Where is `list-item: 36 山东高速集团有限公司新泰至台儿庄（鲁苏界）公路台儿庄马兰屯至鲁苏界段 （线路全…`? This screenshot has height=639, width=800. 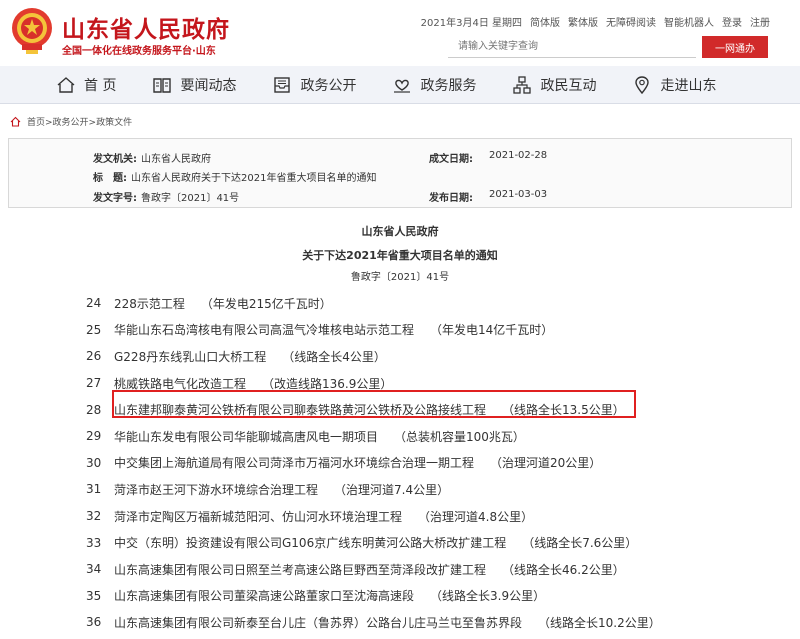 list-item: 36 山东高速集团有限公司新泰至台儿庄（鲁苏界）公路台儿庄马兰屯至鲁苏界段 （线路全… is located at coordinates (426, 622).